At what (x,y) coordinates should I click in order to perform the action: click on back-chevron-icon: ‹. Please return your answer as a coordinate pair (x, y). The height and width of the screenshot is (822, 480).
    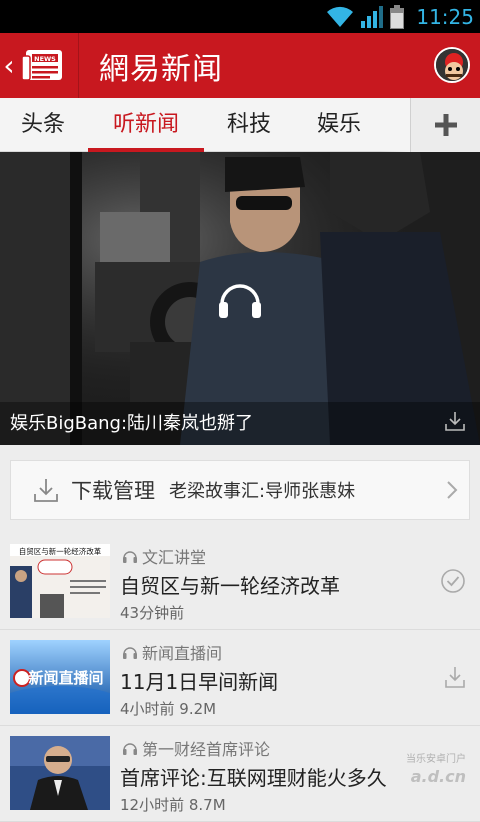
    Looking at the image, I should click on (9, 65).